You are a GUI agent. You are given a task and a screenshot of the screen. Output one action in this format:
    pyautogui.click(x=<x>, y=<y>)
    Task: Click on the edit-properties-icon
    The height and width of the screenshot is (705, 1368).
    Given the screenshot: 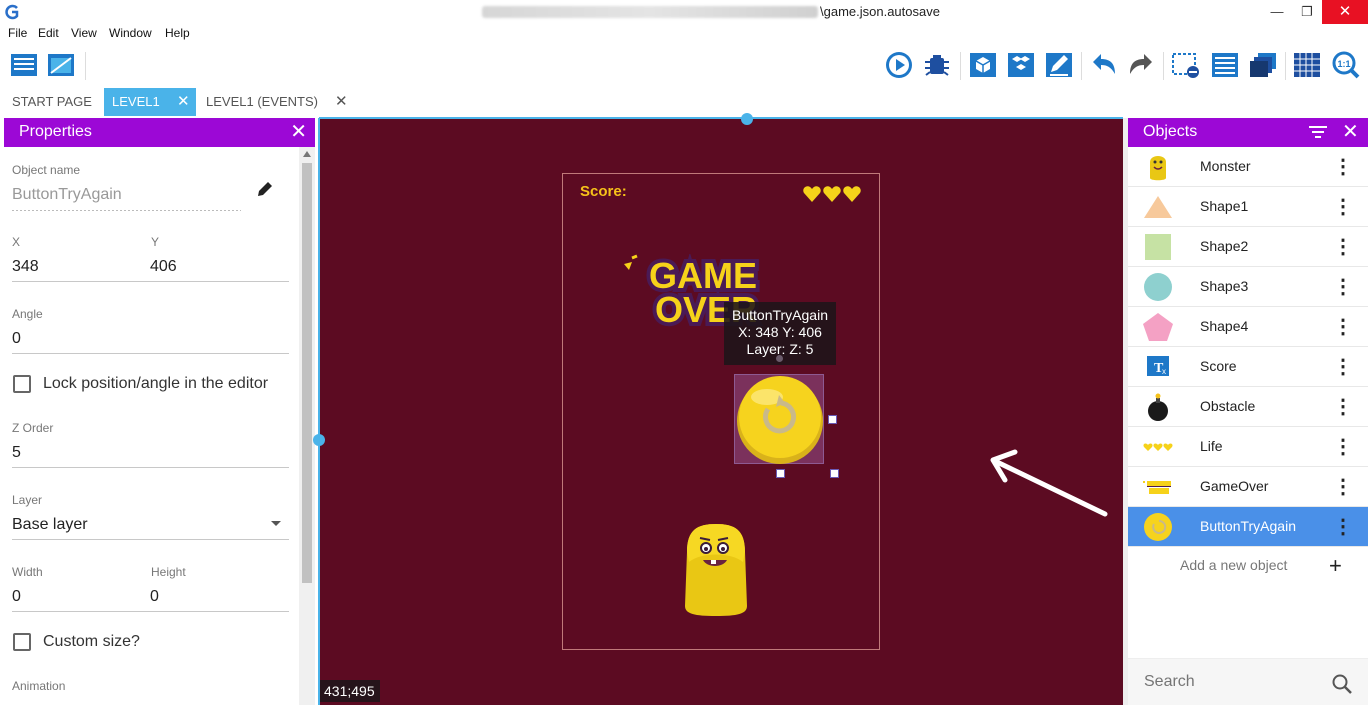 What is the action you would take?
    pyautogui.click(x=1059, y=65)
    